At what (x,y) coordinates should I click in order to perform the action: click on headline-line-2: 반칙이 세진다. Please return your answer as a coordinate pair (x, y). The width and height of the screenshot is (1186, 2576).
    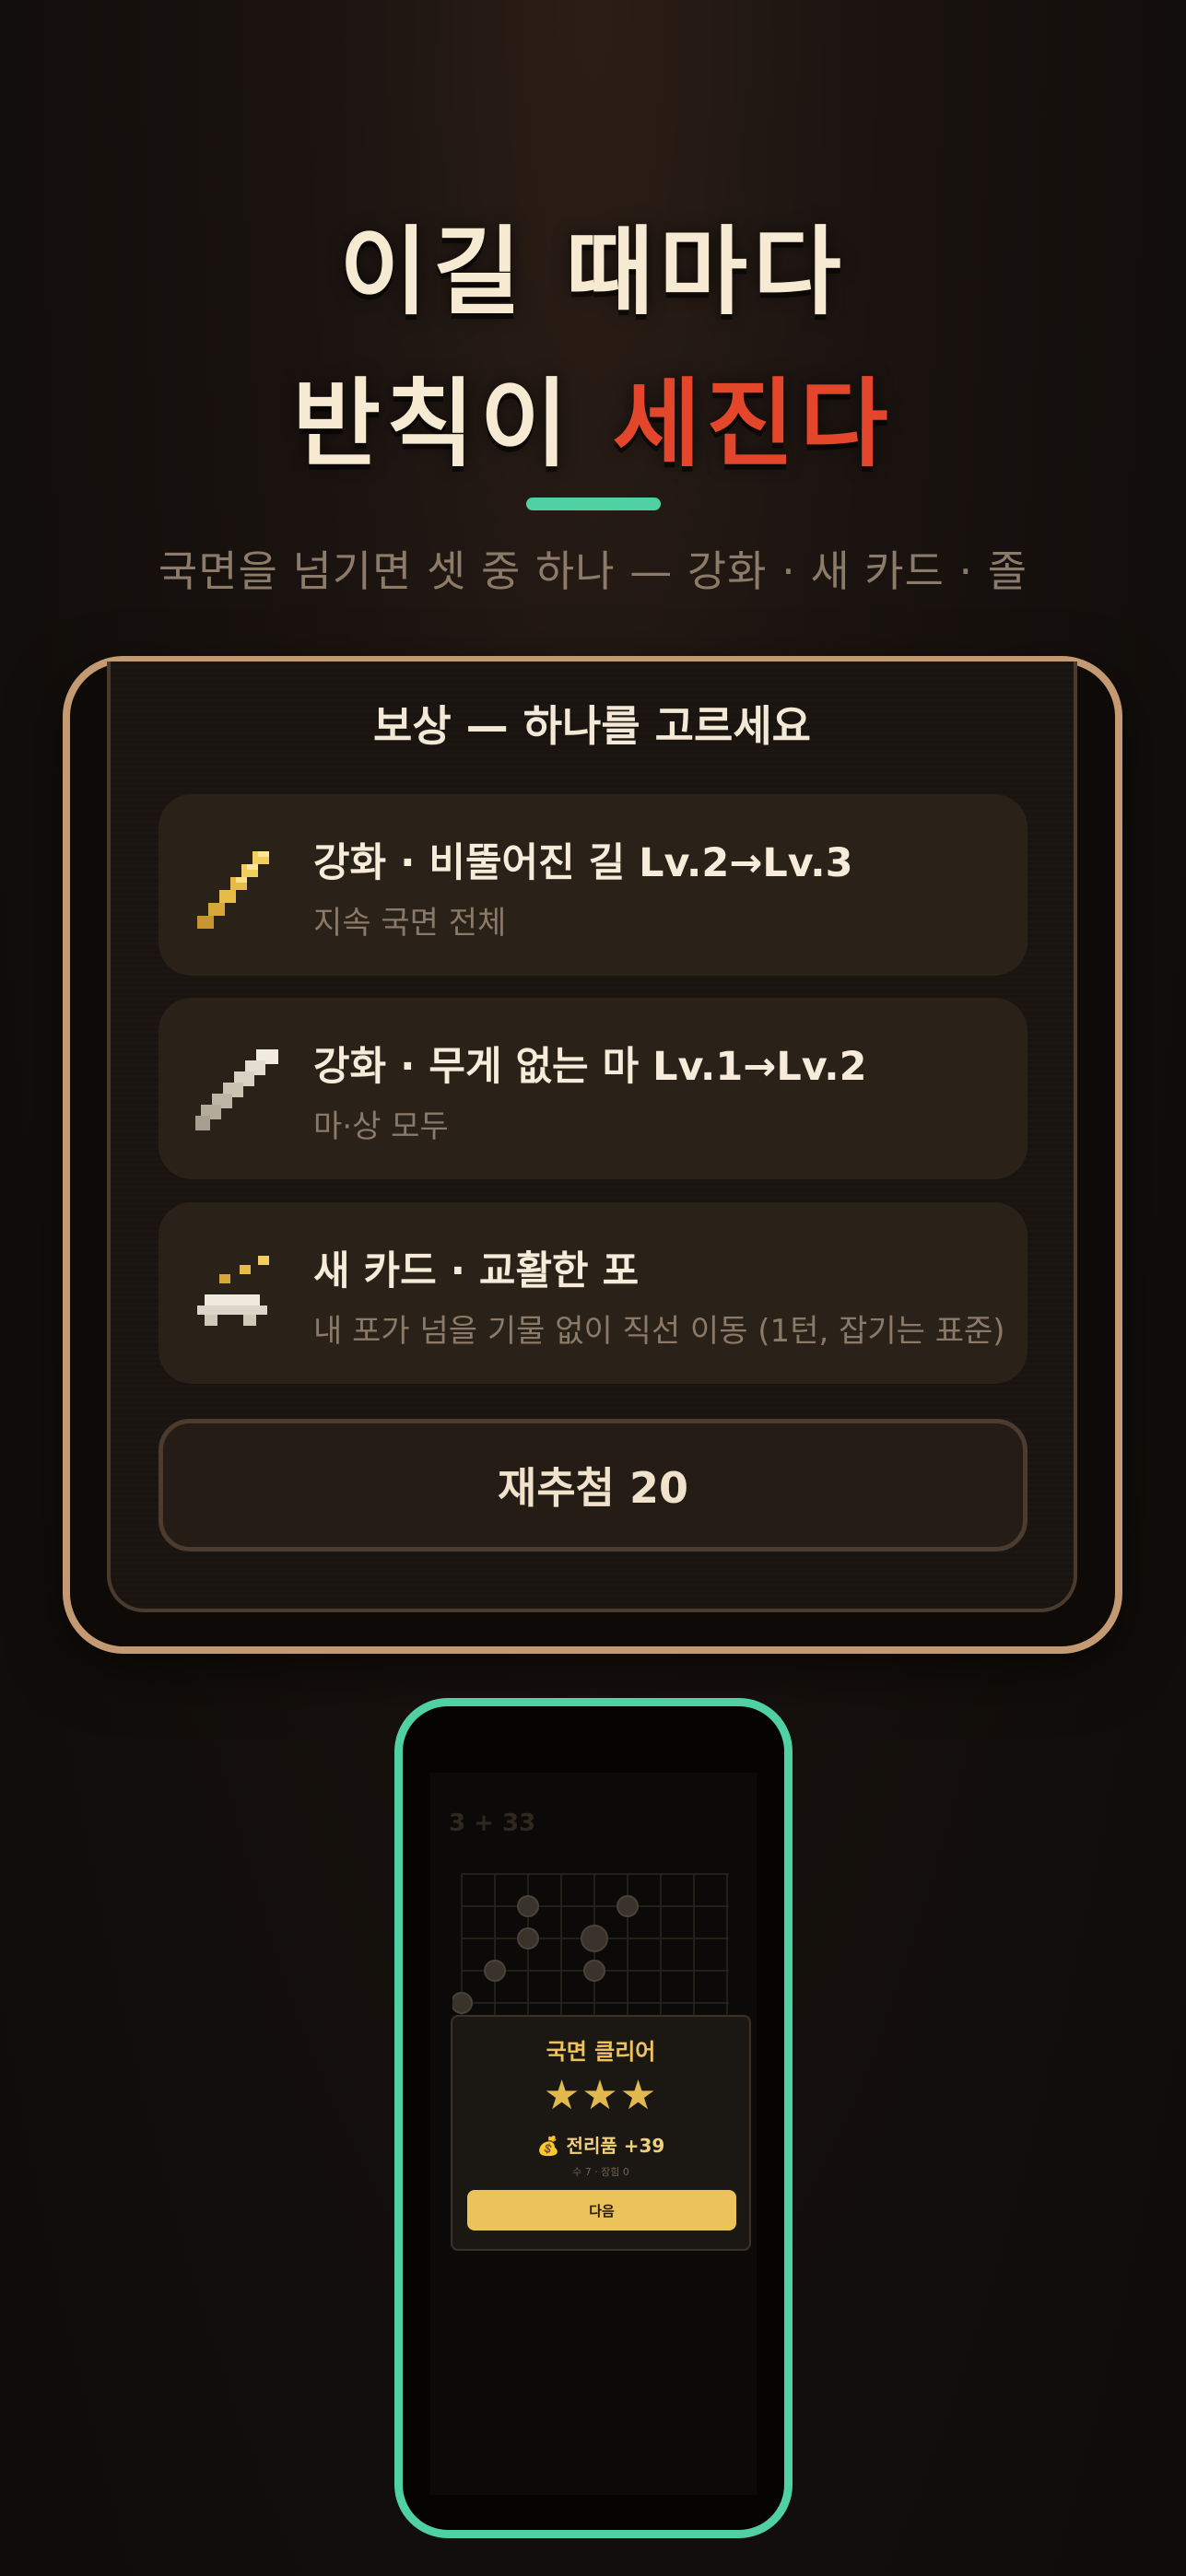
    Looking at the image, I should click on (593, 415).